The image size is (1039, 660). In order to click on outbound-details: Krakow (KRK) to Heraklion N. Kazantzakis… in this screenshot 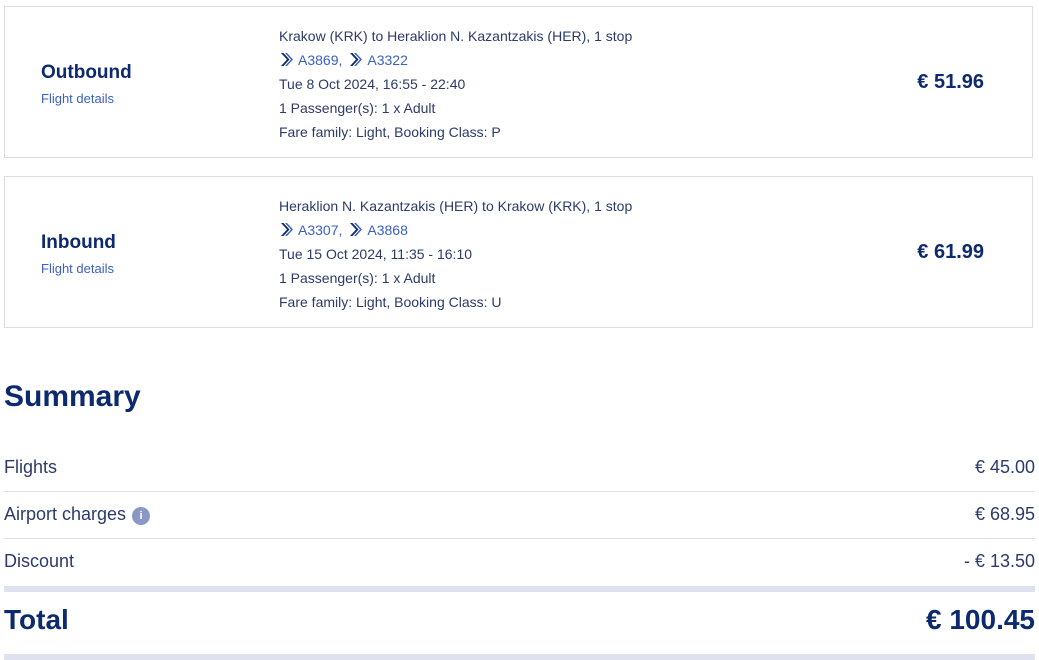, I will do `click(455, 86)`.